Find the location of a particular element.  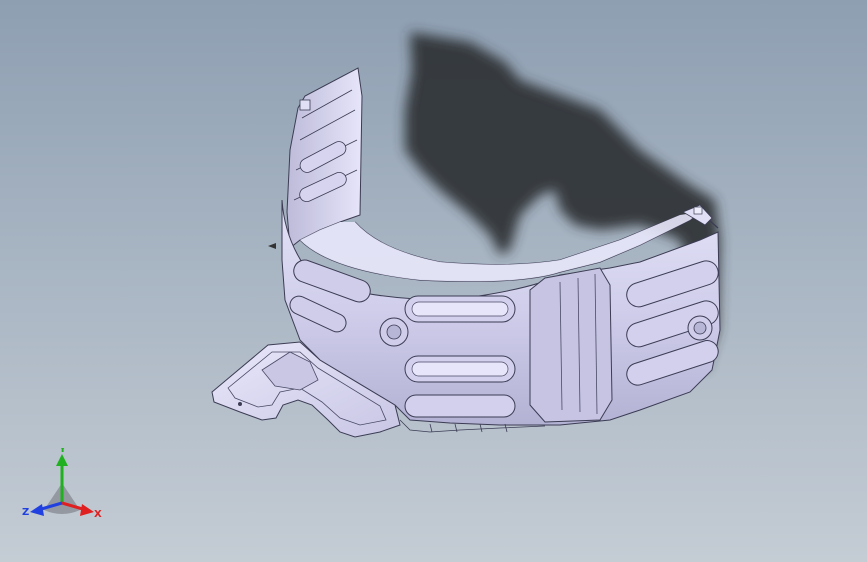

x-axis-label: X is located at coordinates (98, 514).